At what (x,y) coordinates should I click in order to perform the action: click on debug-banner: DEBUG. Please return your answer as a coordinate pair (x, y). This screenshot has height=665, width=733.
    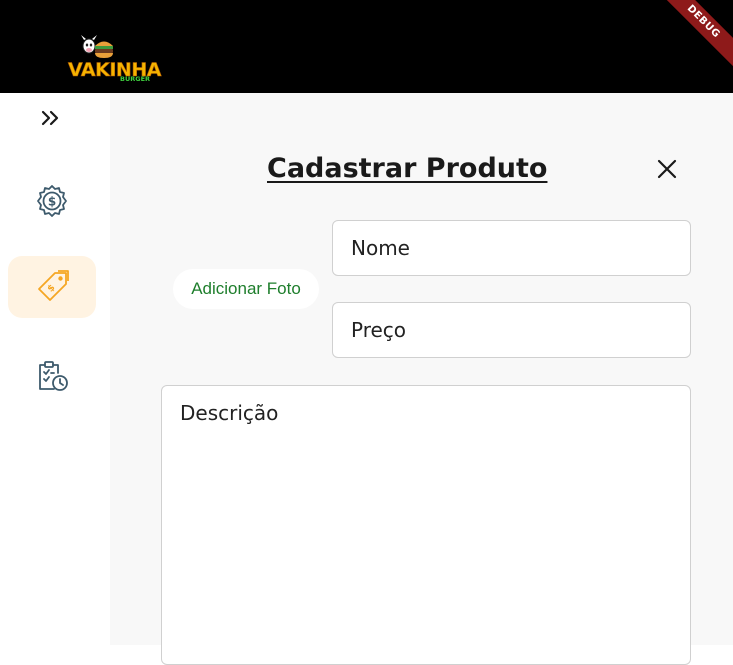
    Looking at the image, I should click on (692, 36).